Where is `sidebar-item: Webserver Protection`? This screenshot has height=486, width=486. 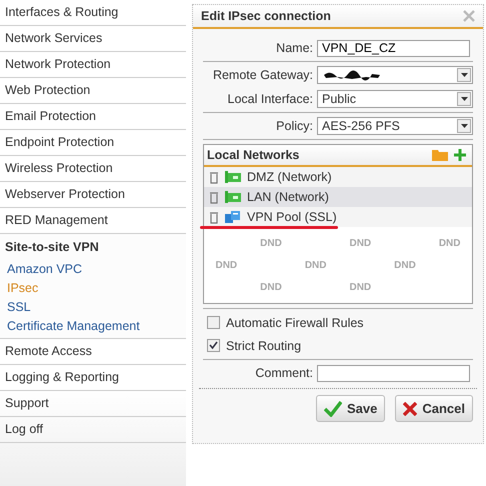 sidebar-item: Webserver Protection is located at coordinates (93, 195).